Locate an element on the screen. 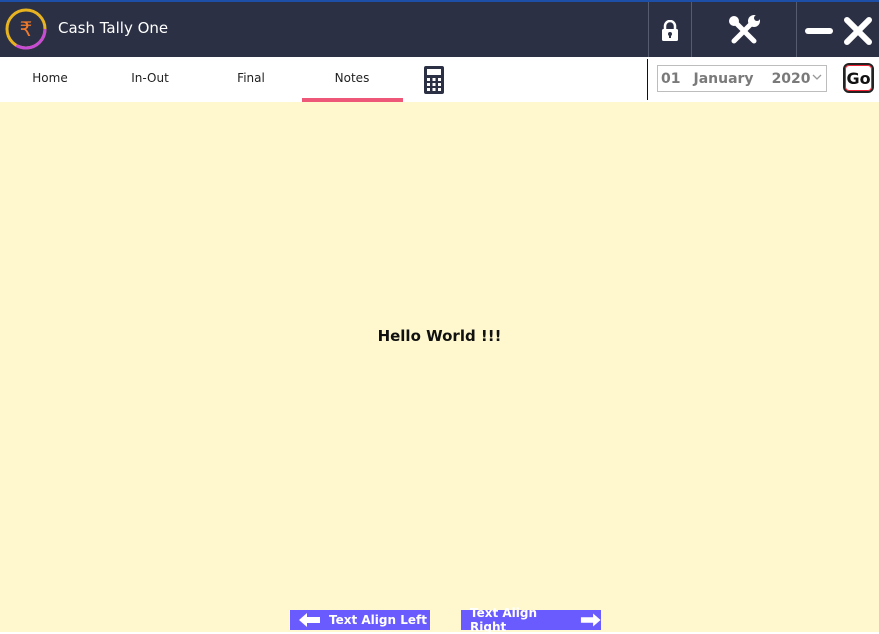 The height and width of the screenshot is (634, 879). lock-icon is located at coordinates (670, 30).